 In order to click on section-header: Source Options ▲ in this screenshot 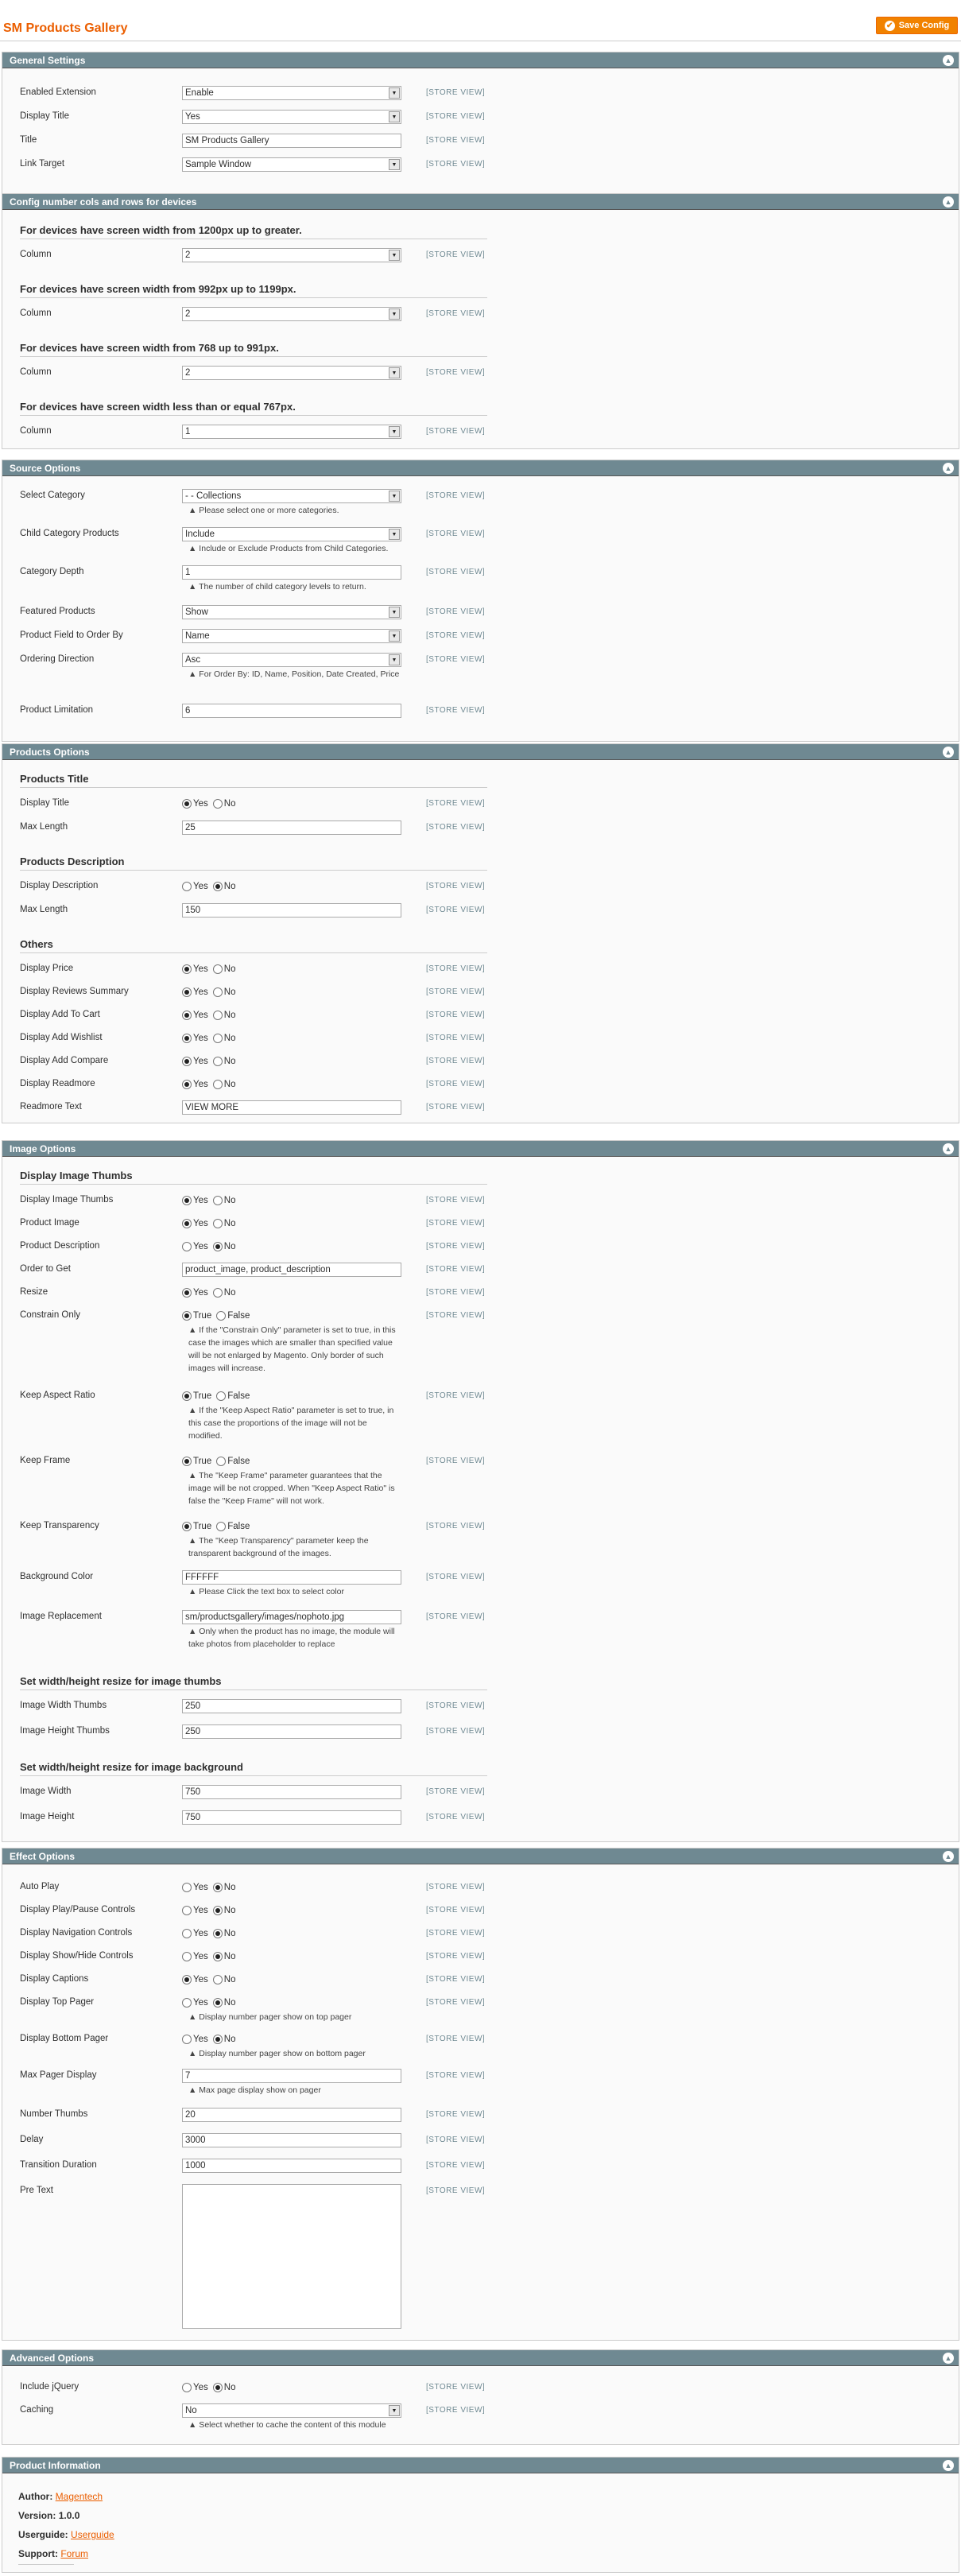, I will do `click(480, 468)`.